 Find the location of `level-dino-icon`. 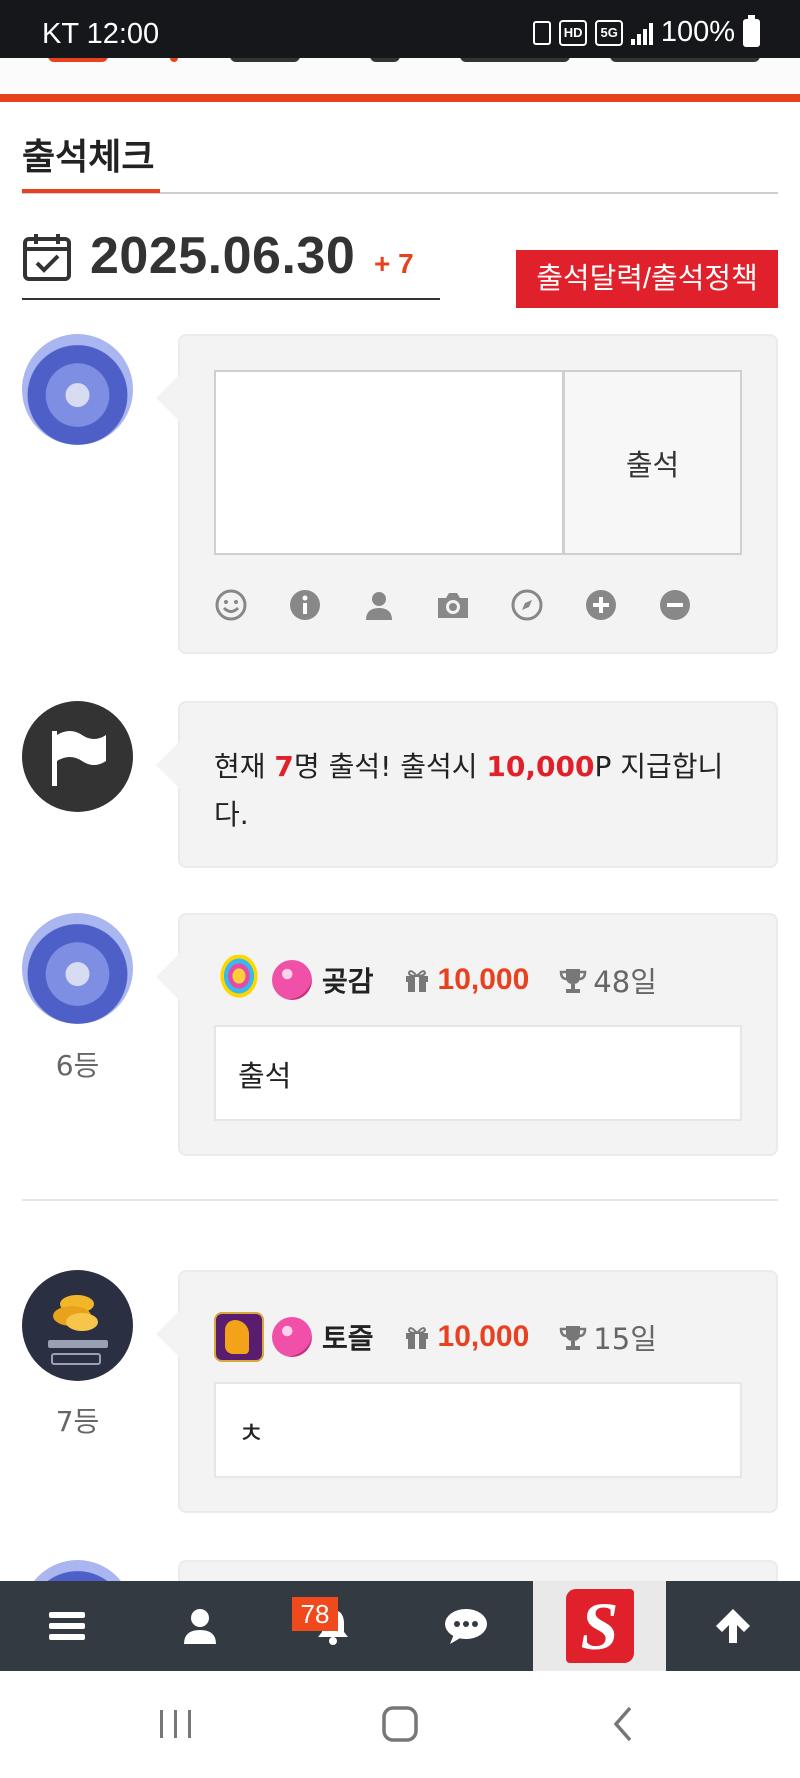

level-dino-icon is located at coordinates (239, 1337).